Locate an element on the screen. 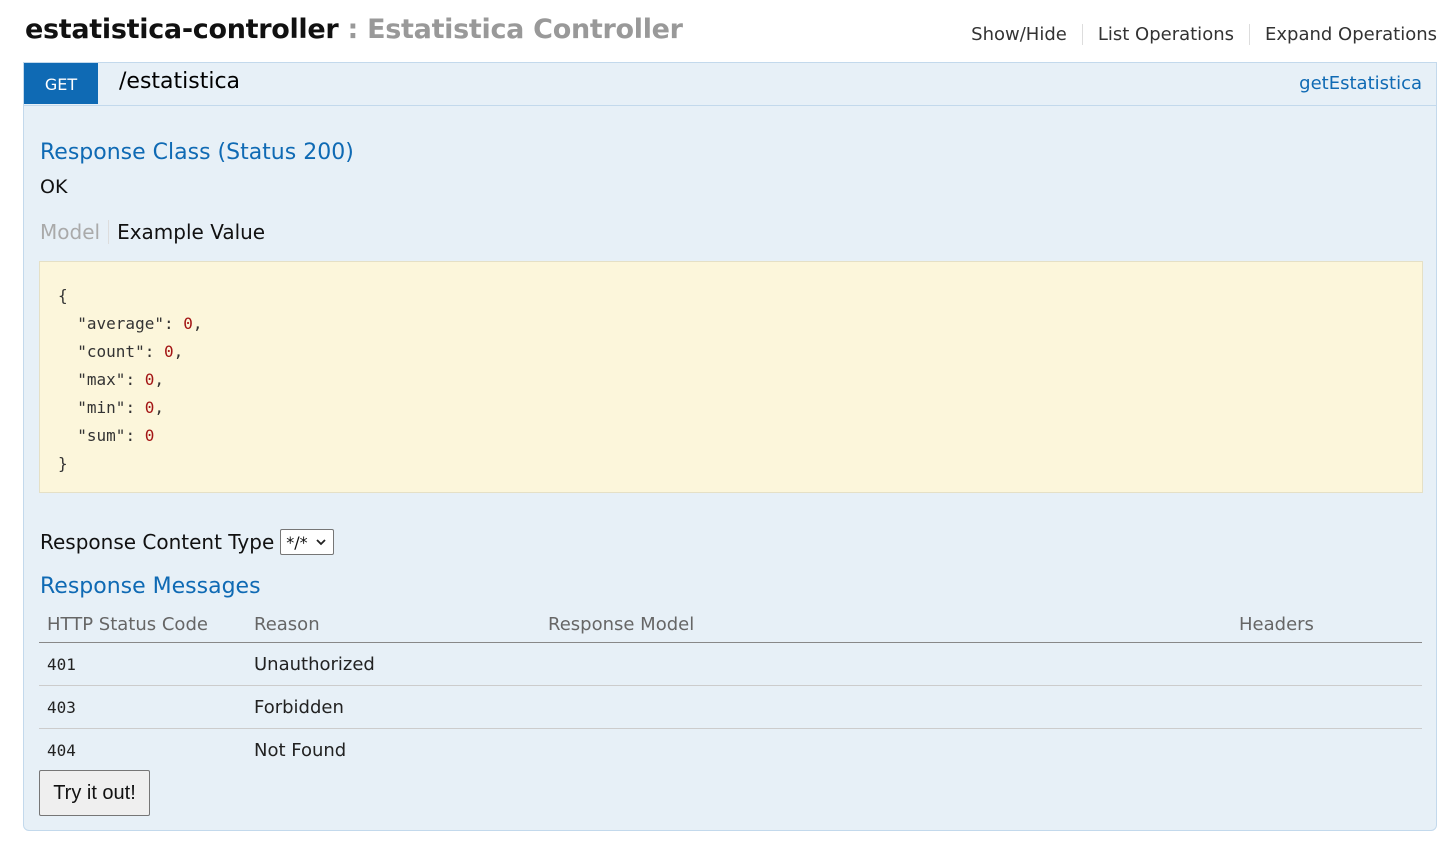 This screenshot has height=845, width=1451. json-open-brace: { is located at coordinates (63, 295).